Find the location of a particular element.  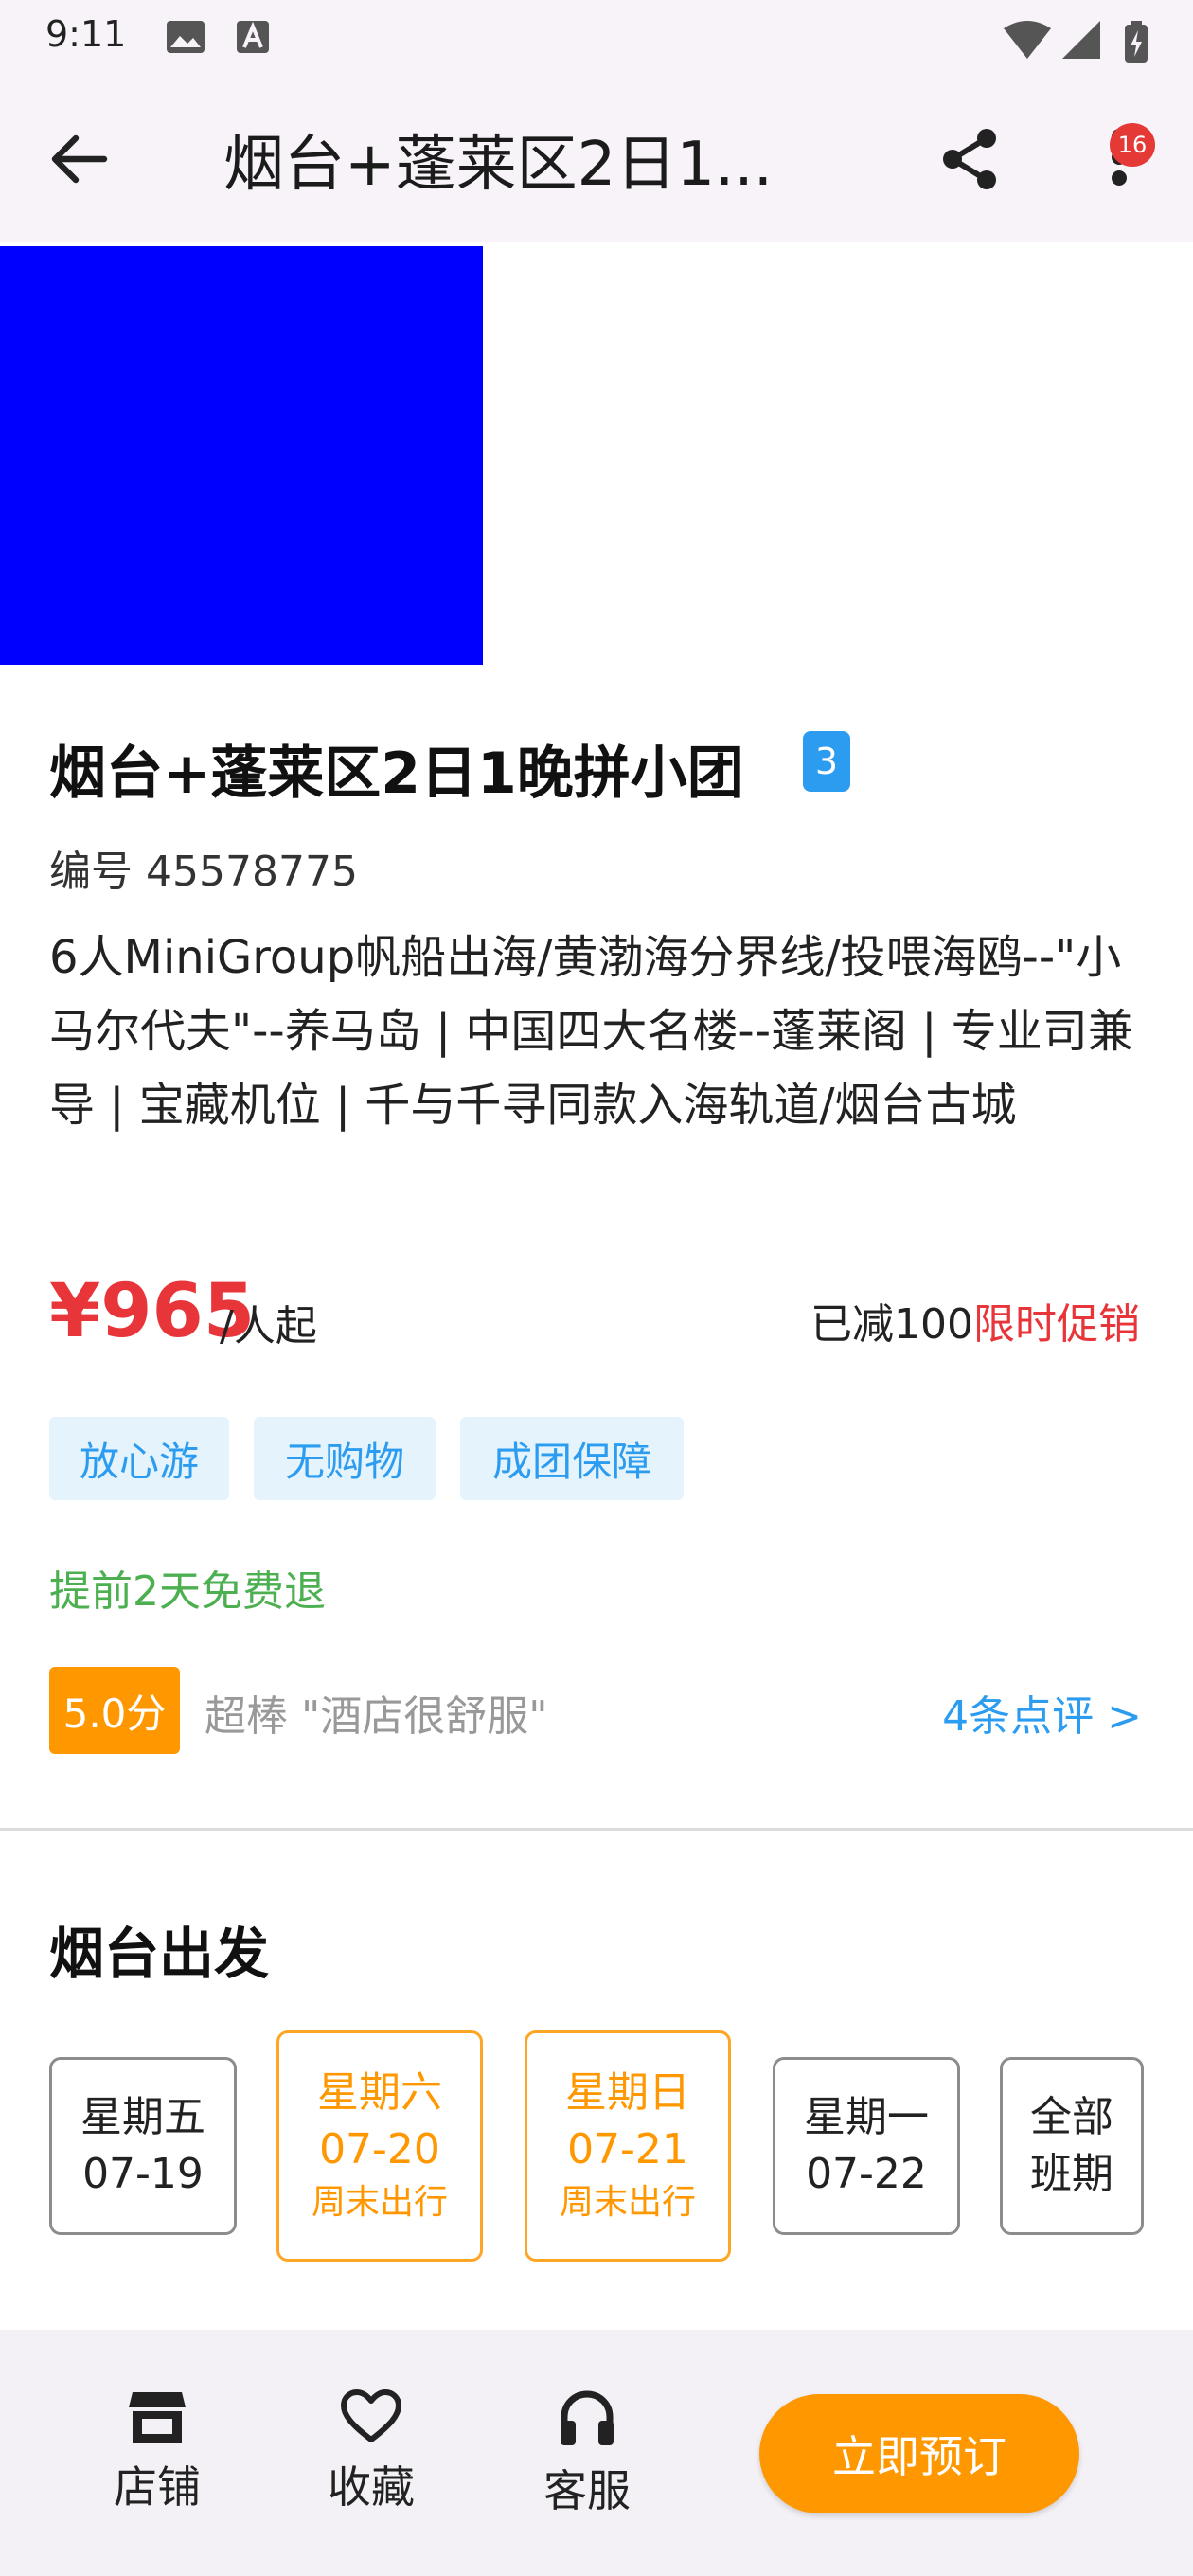

arrow-left-icon is located at coordinates (79, 159).